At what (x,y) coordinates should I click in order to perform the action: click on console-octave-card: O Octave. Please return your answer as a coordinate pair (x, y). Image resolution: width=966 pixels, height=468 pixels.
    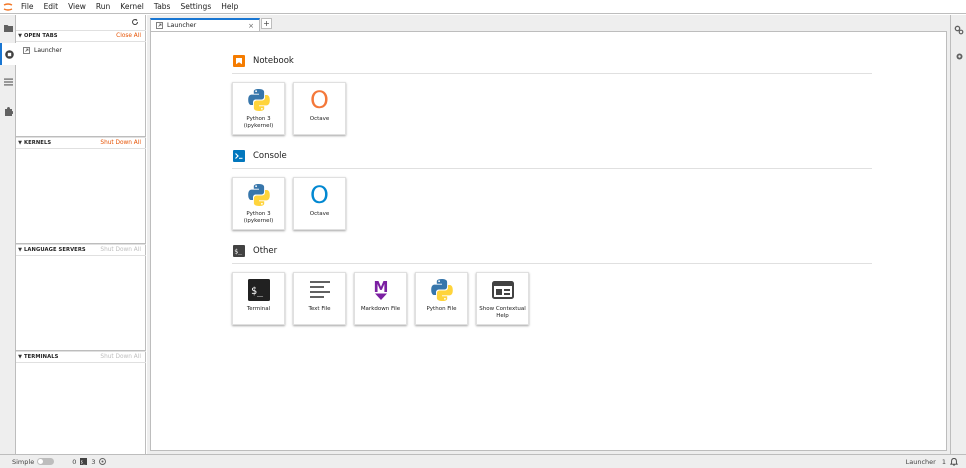
    Looking at the image, I should click on (319, 203).